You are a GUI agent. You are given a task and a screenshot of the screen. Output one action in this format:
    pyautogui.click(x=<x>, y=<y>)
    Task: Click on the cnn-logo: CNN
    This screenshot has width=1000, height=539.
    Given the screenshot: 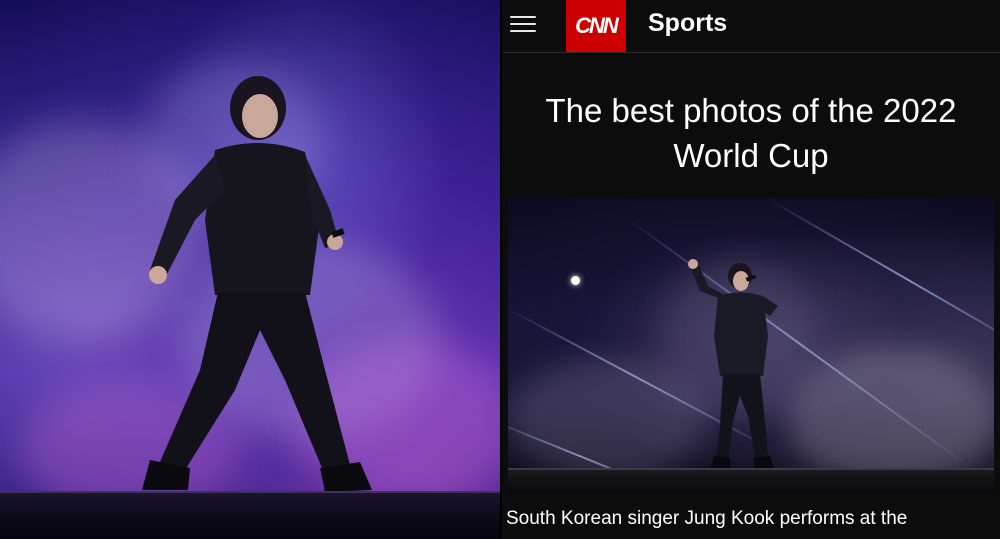 What is the action you would take?
    pyautogui.click(x=596, y=26)
    